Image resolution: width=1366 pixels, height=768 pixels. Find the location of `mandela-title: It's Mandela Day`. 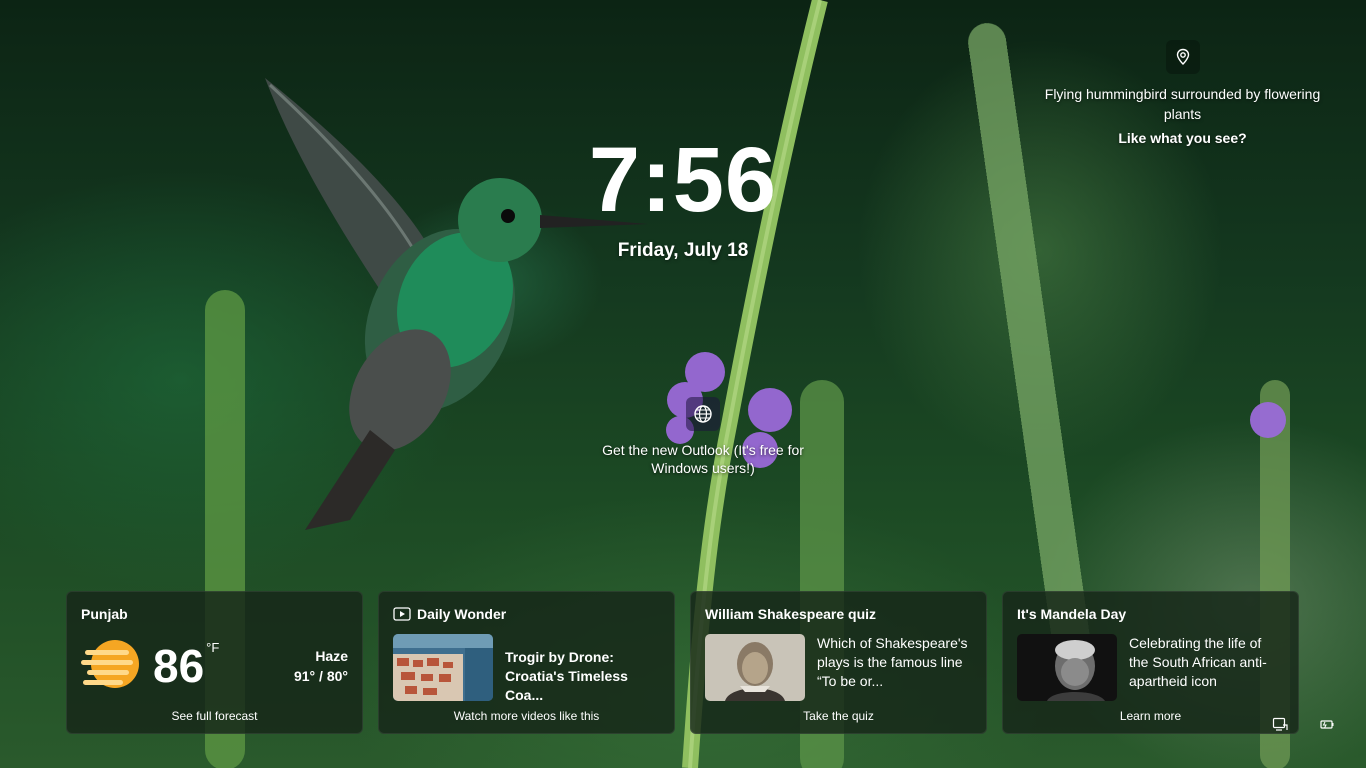

mandela-title: It's Mandela Day is located at coordinates (1072, 614).